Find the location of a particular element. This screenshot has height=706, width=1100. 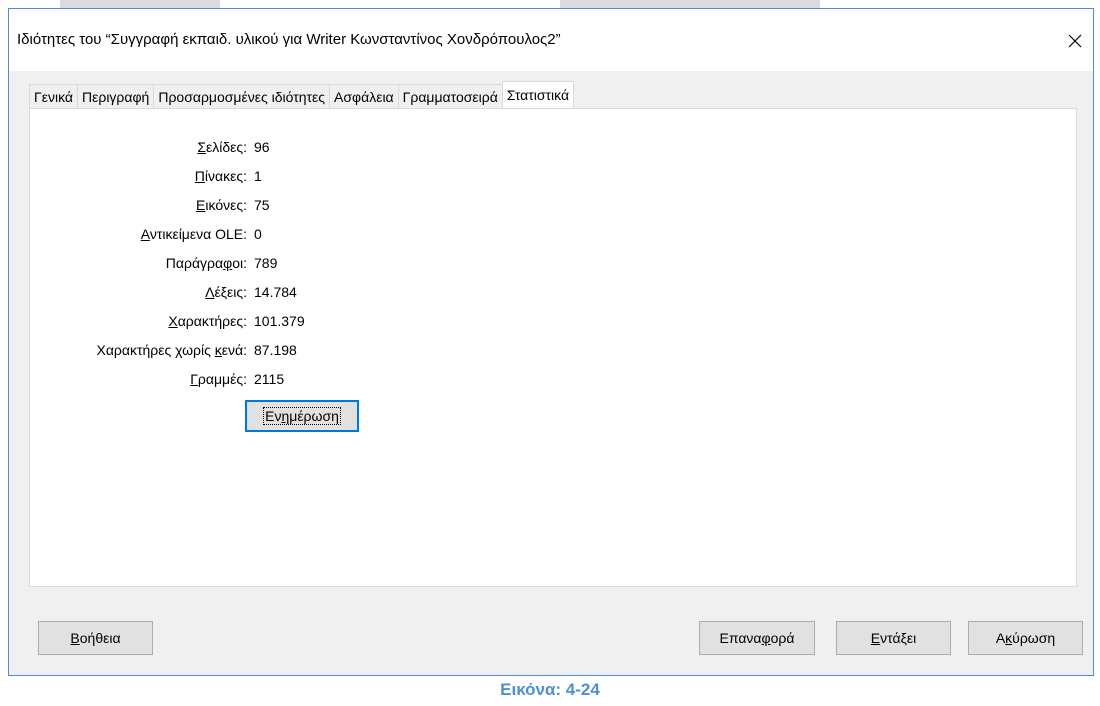

tab-description: Περιγραφή is located at coordinates (116, 96).